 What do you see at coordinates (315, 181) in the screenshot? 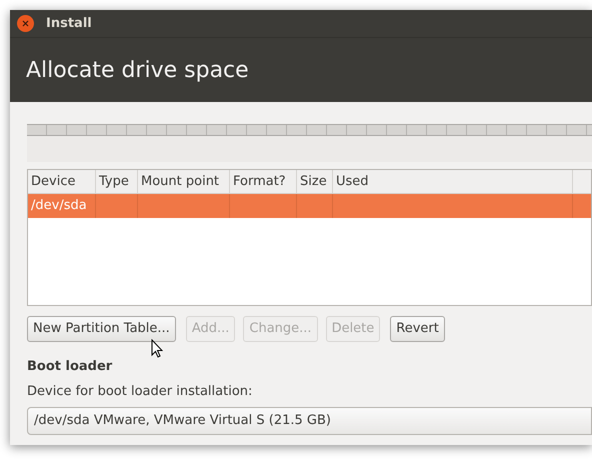
I see `column-header: Size` at bounding box center [315, 181].